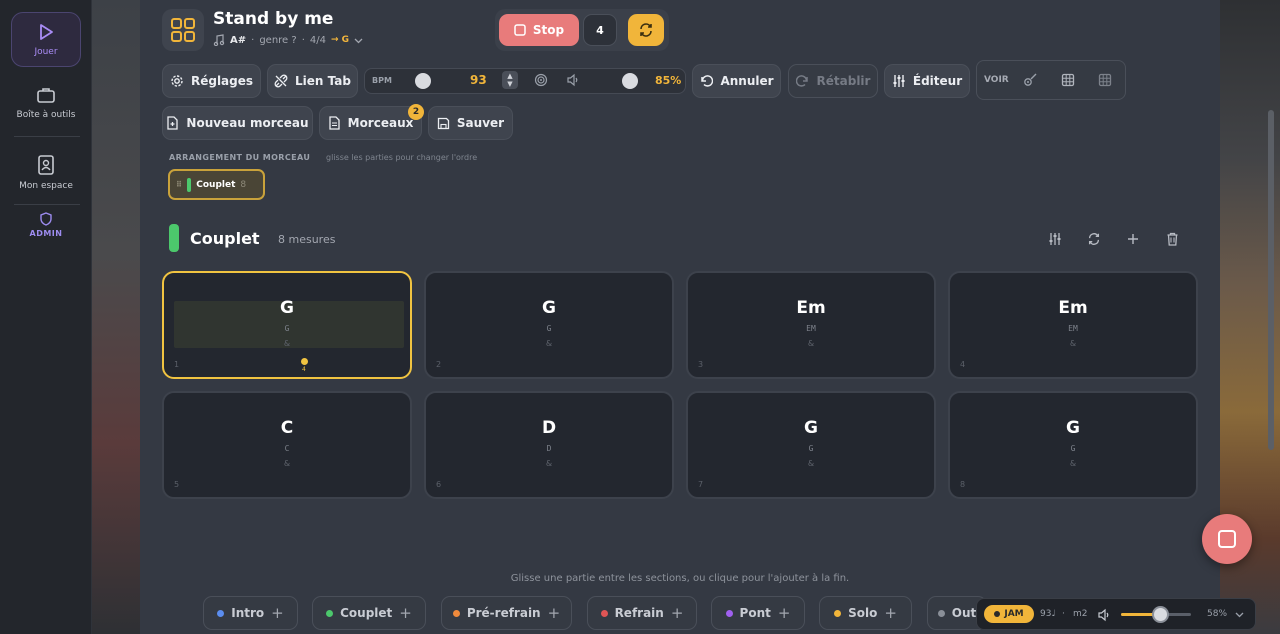 The width and height of the screenshot is (1280, 634). I want to click on stop-button: Stop, so click(539, 30).